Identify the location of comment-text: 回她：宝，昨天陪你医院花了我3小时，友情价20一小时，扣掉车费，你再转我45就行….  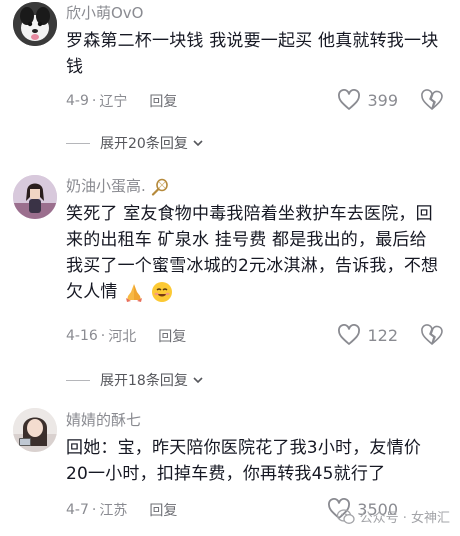
(244, 461).